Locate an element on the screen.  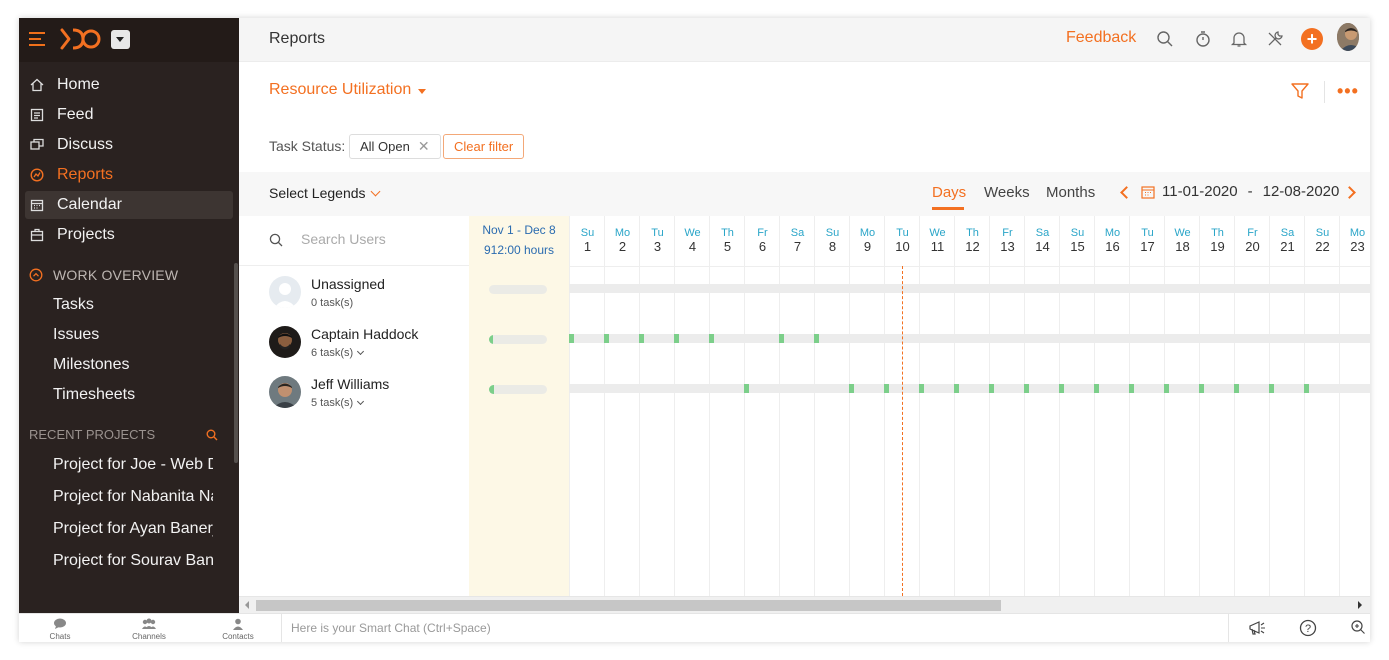
user-avatar is located at coordinates (1348, 37).